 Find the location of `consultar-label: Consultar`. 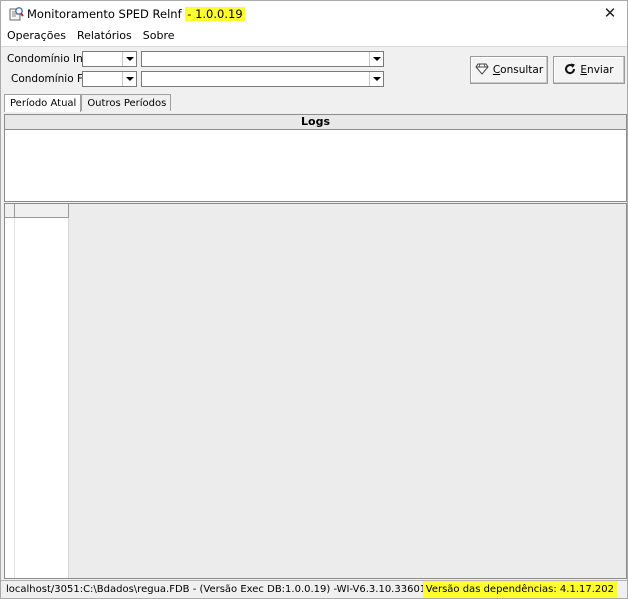

consultar-label: Consultar is located at coordinates (518, 70).